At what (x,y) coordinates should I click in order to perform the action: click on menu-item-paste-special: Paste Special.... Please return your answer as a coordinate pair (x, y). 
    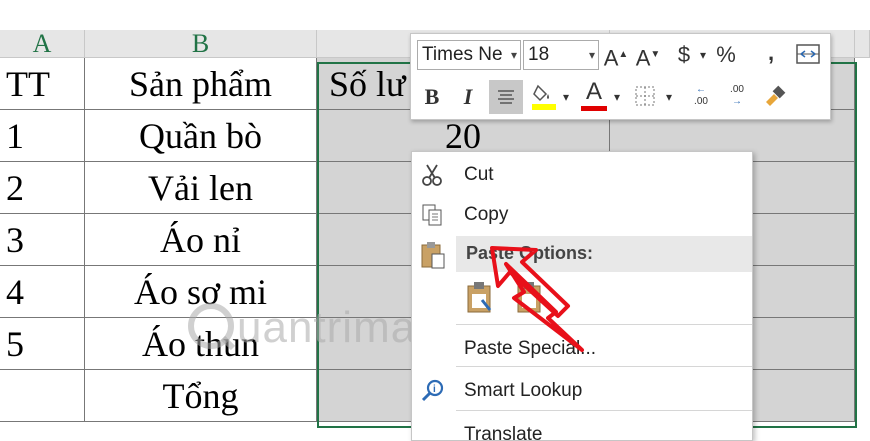
    Looking at the image, I should click on (582, 349).